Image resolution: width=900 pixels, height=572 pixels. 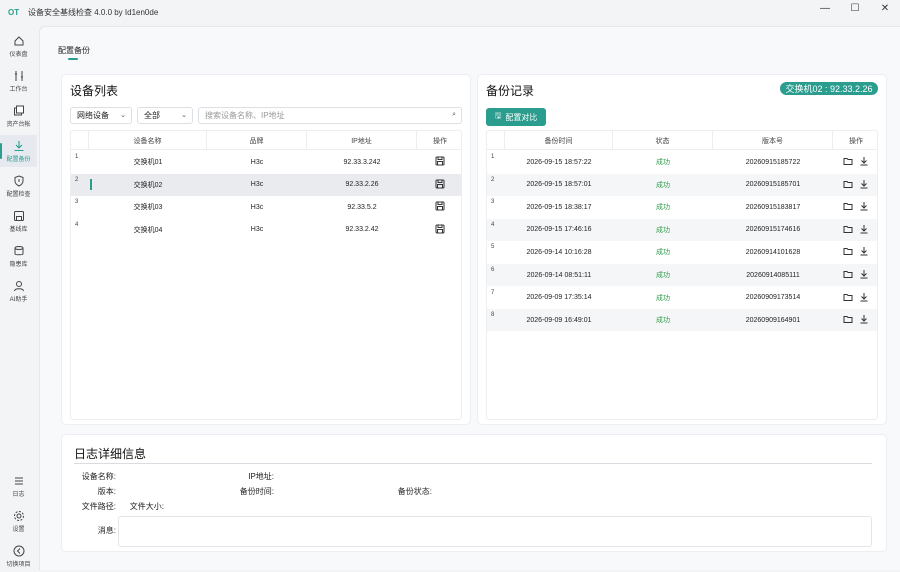 I want to click on device-list-title: 设备列表, so click(x=94, y=91).